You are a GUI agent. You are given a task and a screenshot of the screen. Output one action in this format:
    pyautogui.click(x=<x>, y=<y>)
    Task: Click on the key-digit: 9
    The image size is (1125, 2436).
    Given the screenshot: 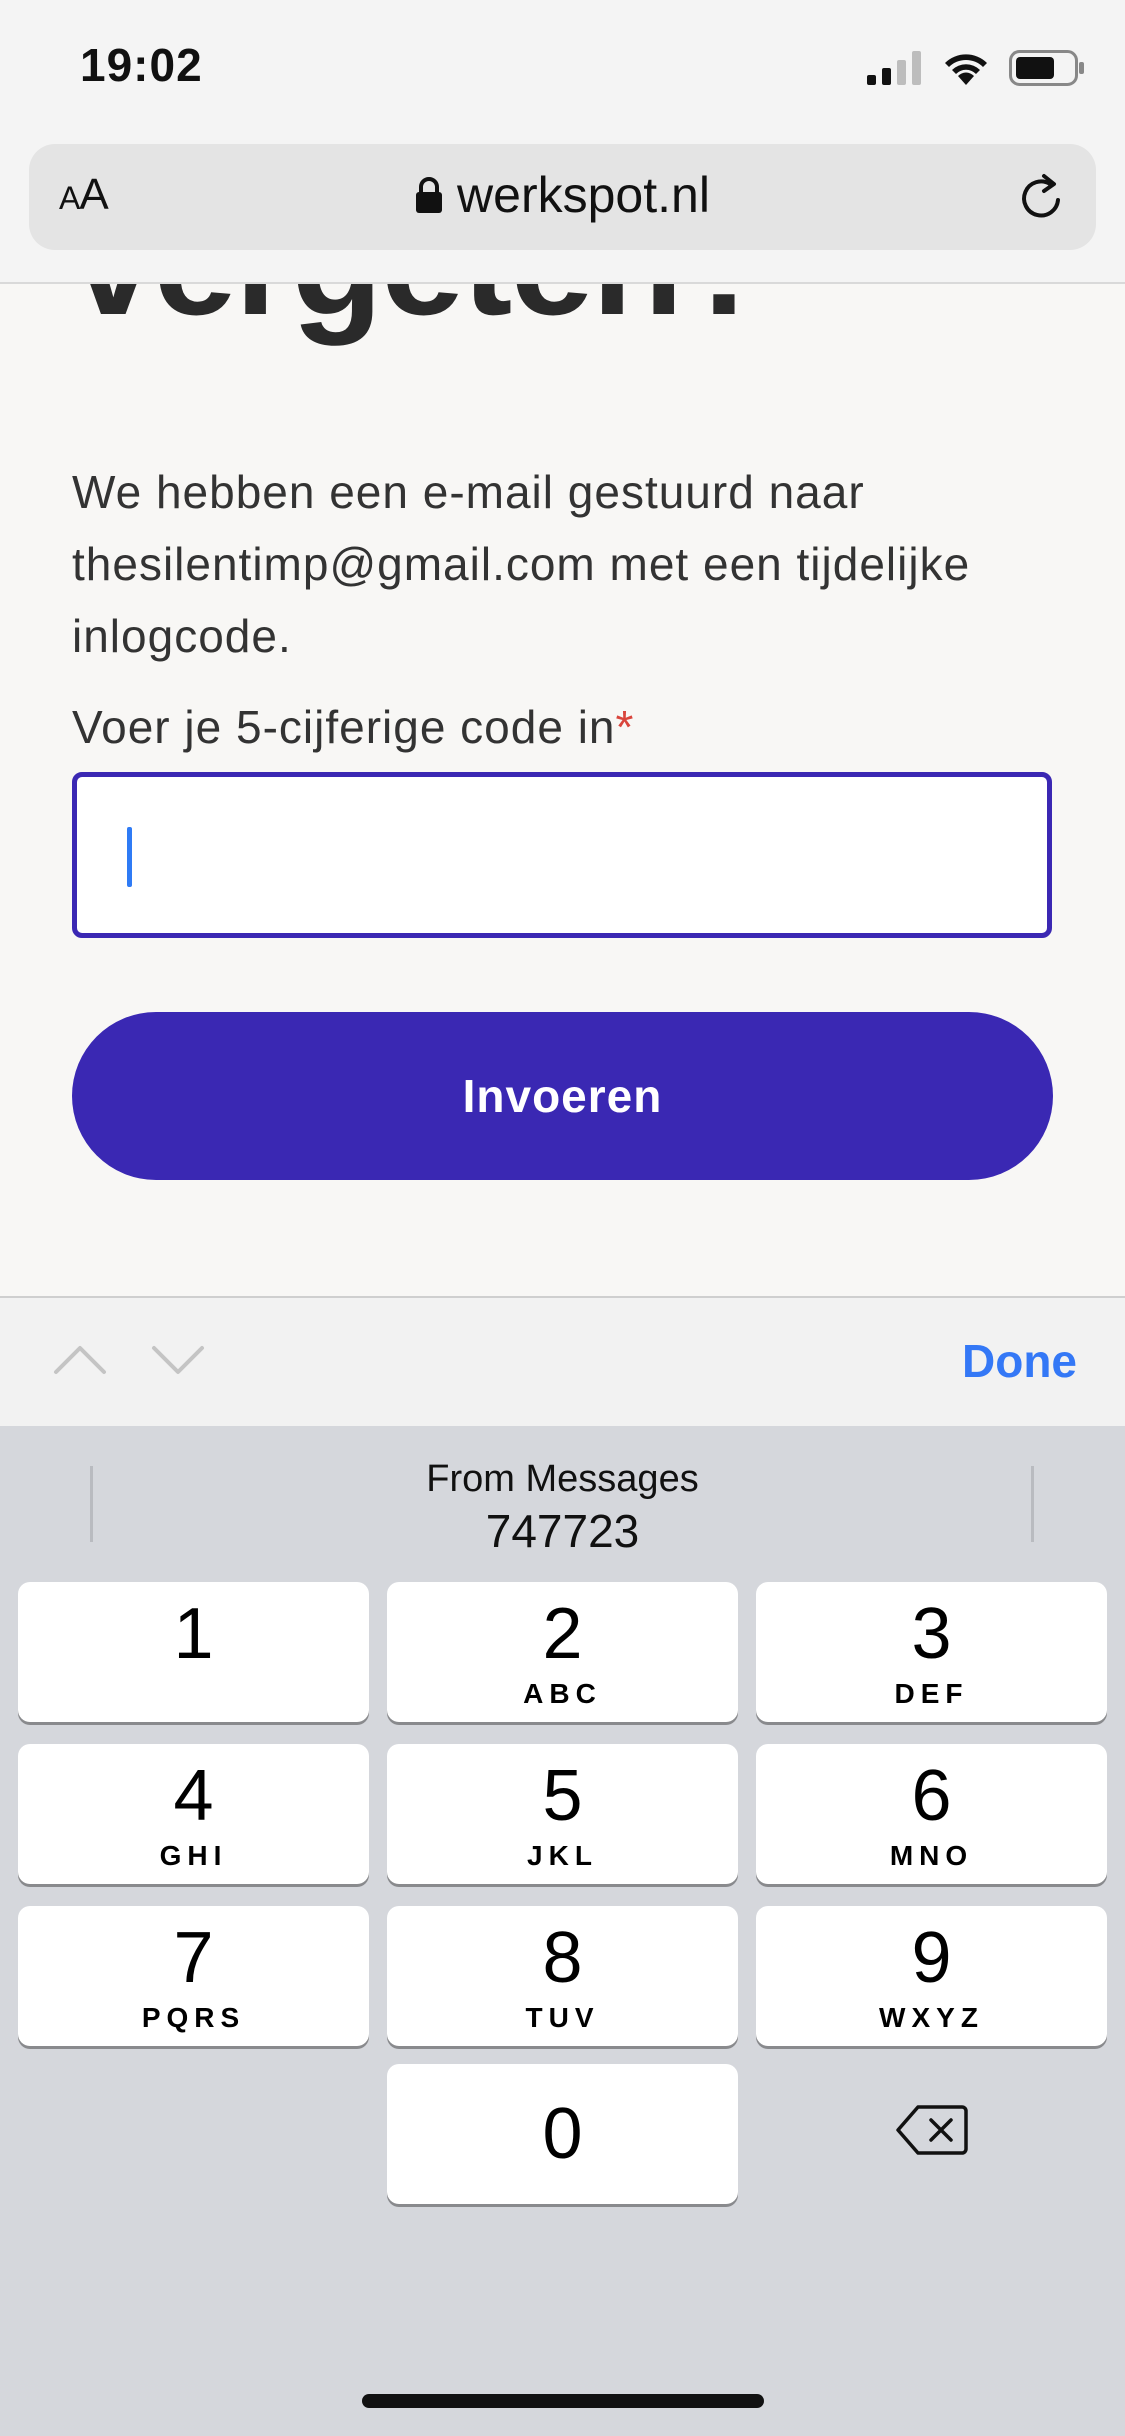 What is the action you would take?
    pyautogui.click(x=931, y=1958)
    